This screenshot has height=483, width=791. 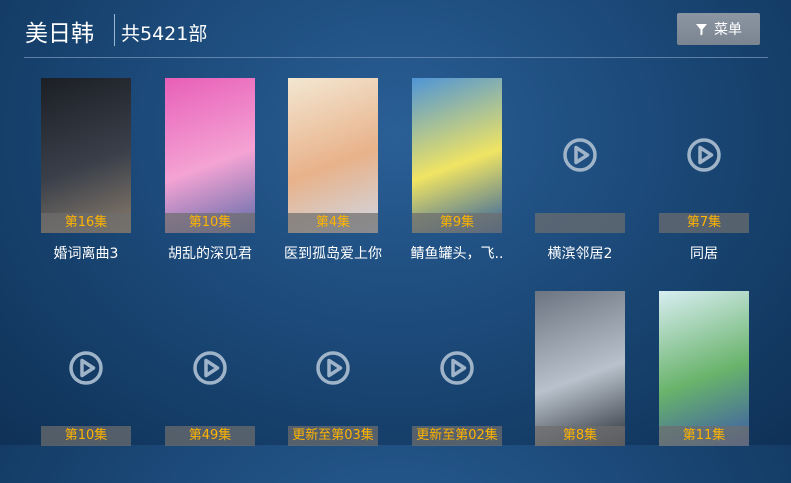 I want to click on title-divider, so click(x=114, y=30).